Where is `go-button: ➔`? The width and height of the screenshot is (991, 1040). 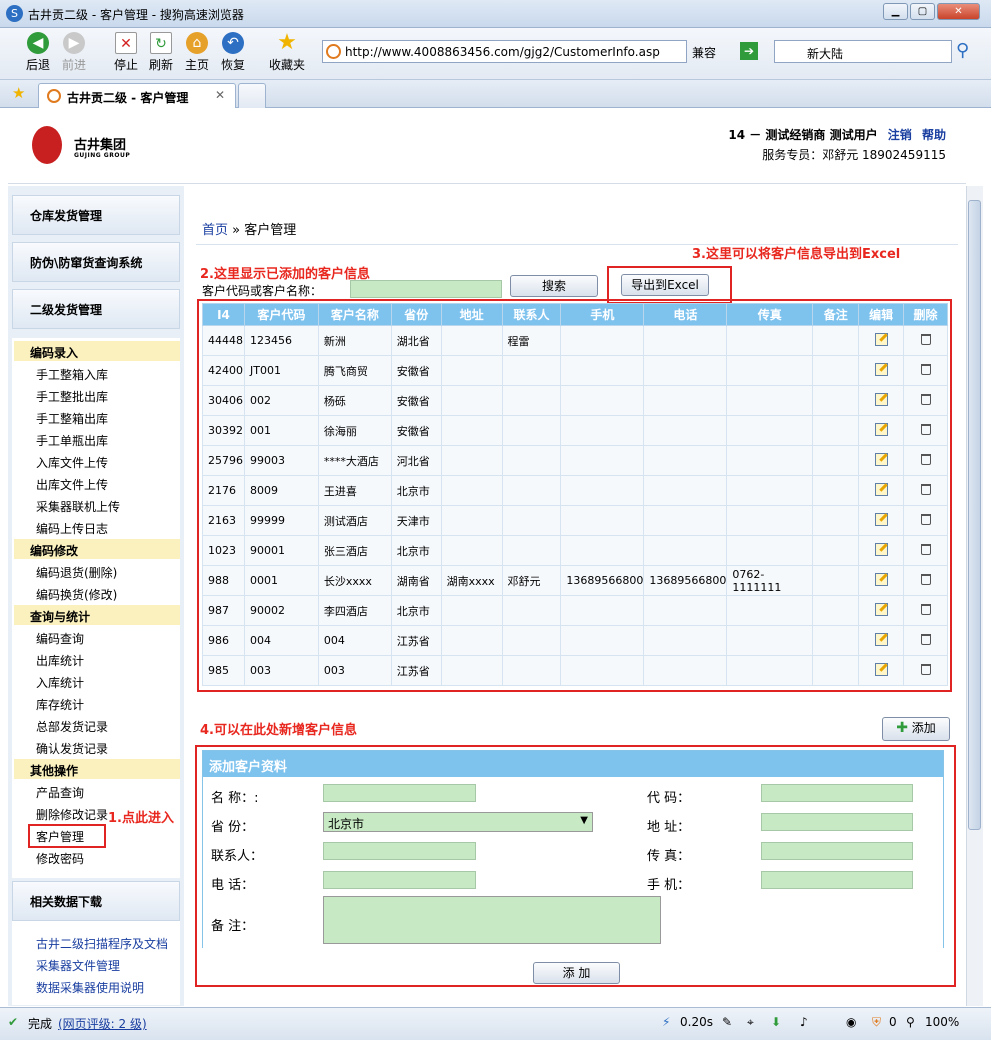 go-button: ➔ is located at coordinates (749, 51).